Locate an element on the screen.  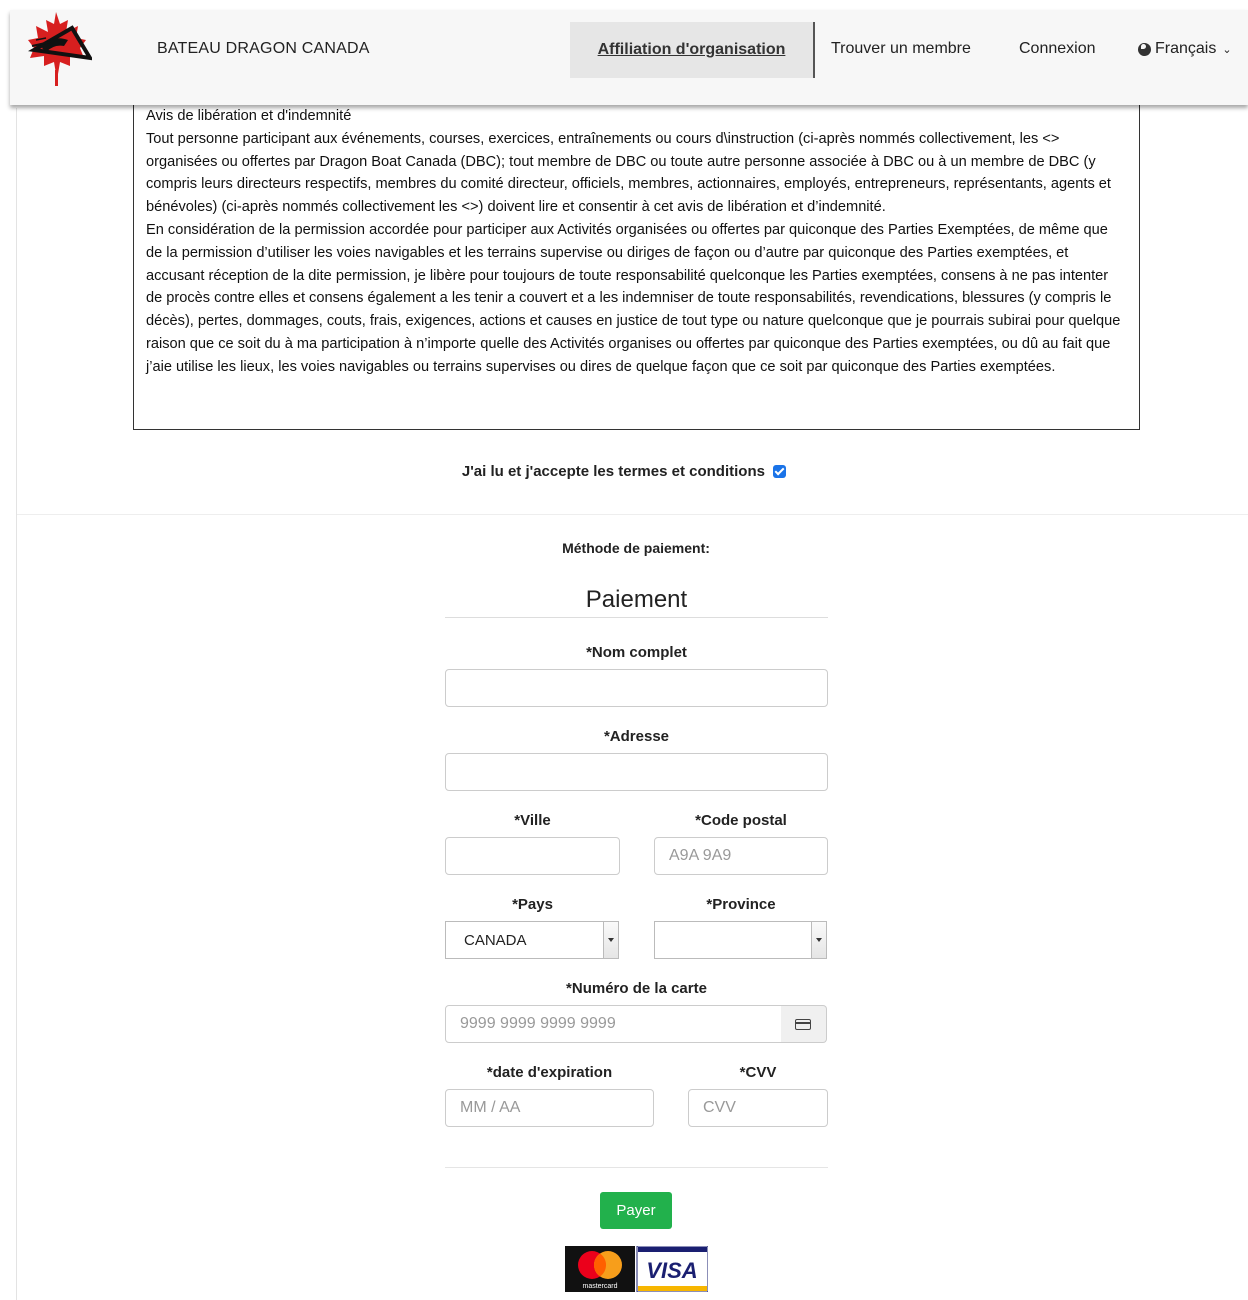
province-select is located at coordinates (740, 940).